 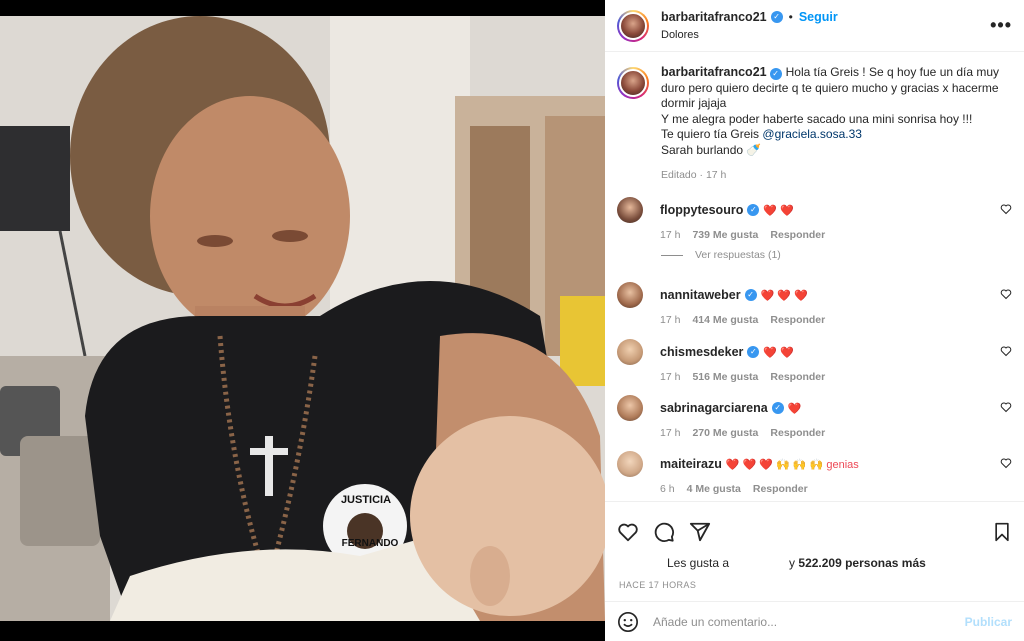 What do you see at coordinates (814, 26) in the screenshot?
I see `post-header: barbaritafranco21 ✓ • Seguir Dolores •••` at bounding box center [814, 26].